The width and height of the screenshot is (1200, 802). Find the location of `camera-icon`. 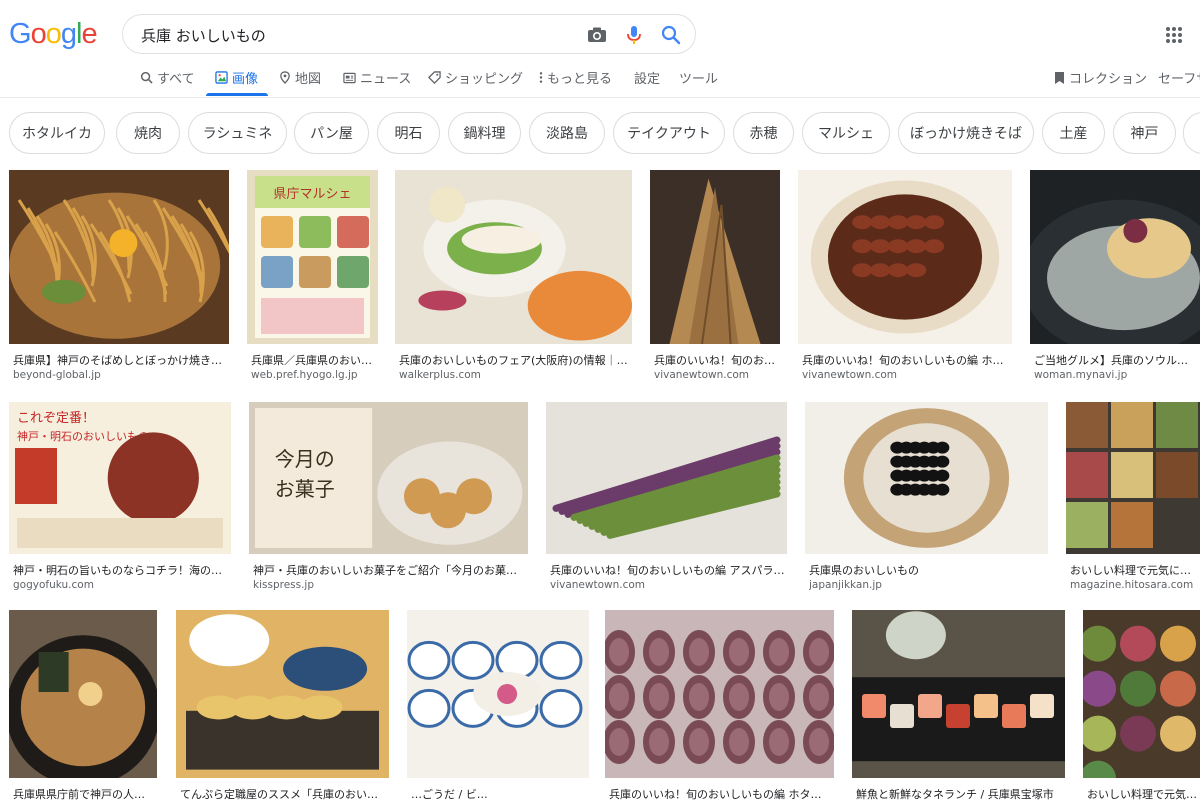

camera-icon is located at coordinates (597, 35).